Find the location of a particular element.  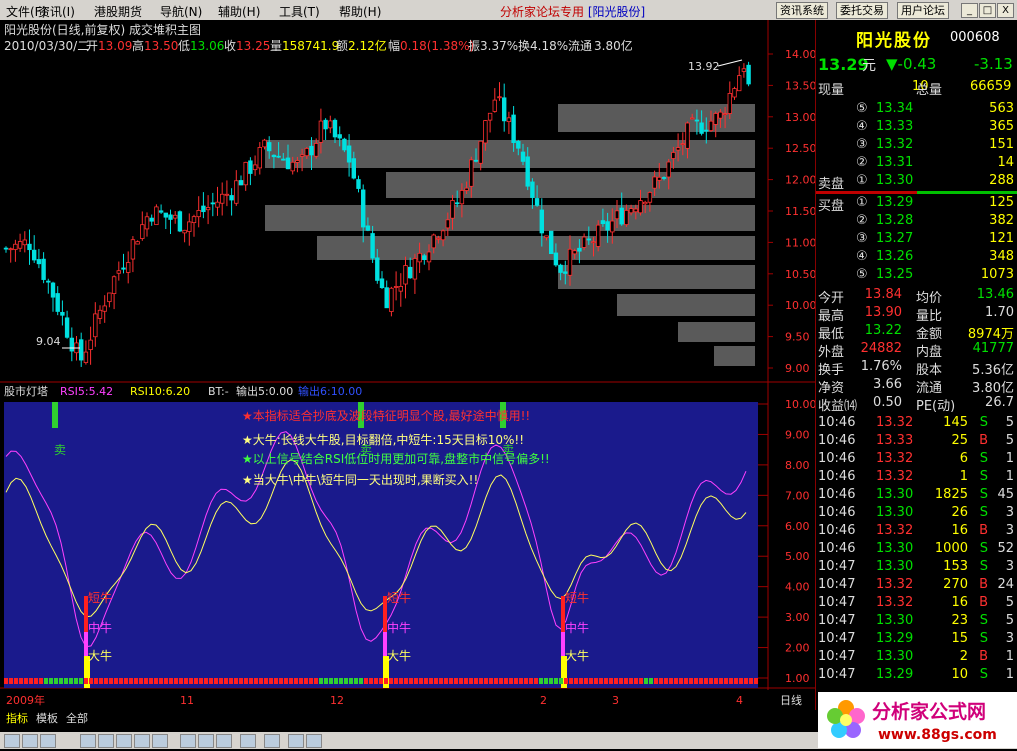

price-axis-label: 10.00 is located at coordinates (800, 305).